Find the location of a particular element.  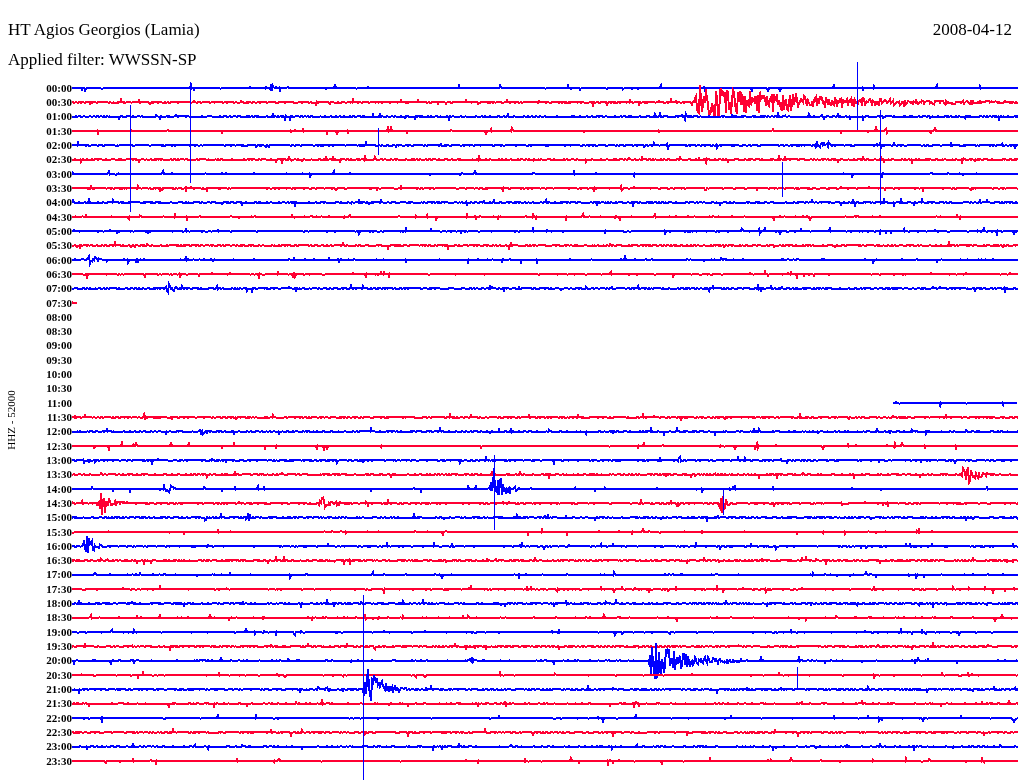

time-label: 02:30 is located at coordinates (59, 159).